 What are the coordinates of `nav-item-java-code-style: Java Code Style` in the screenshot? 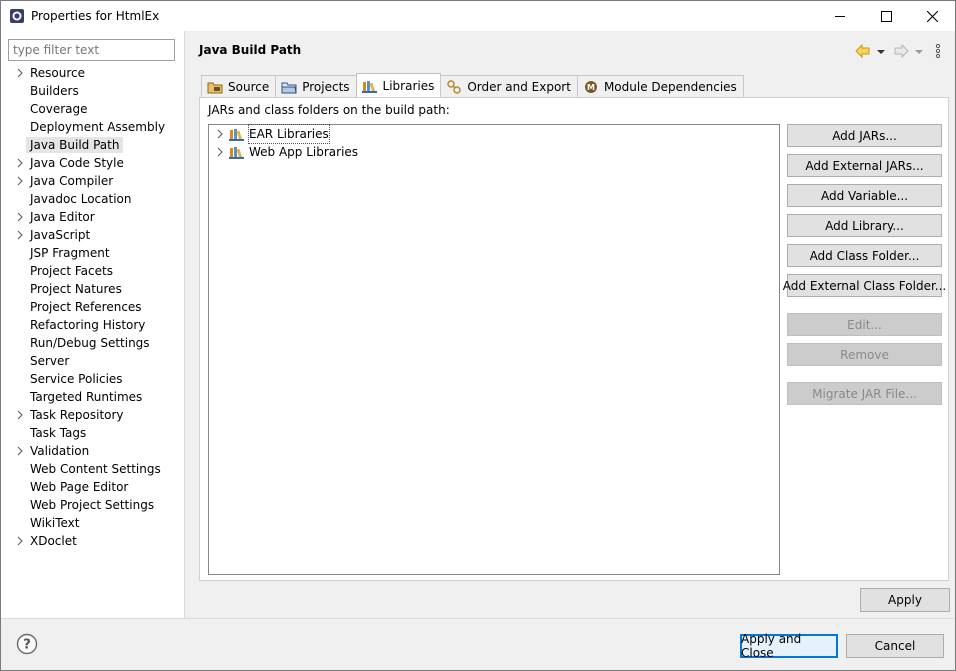 It's located at (93, 163).